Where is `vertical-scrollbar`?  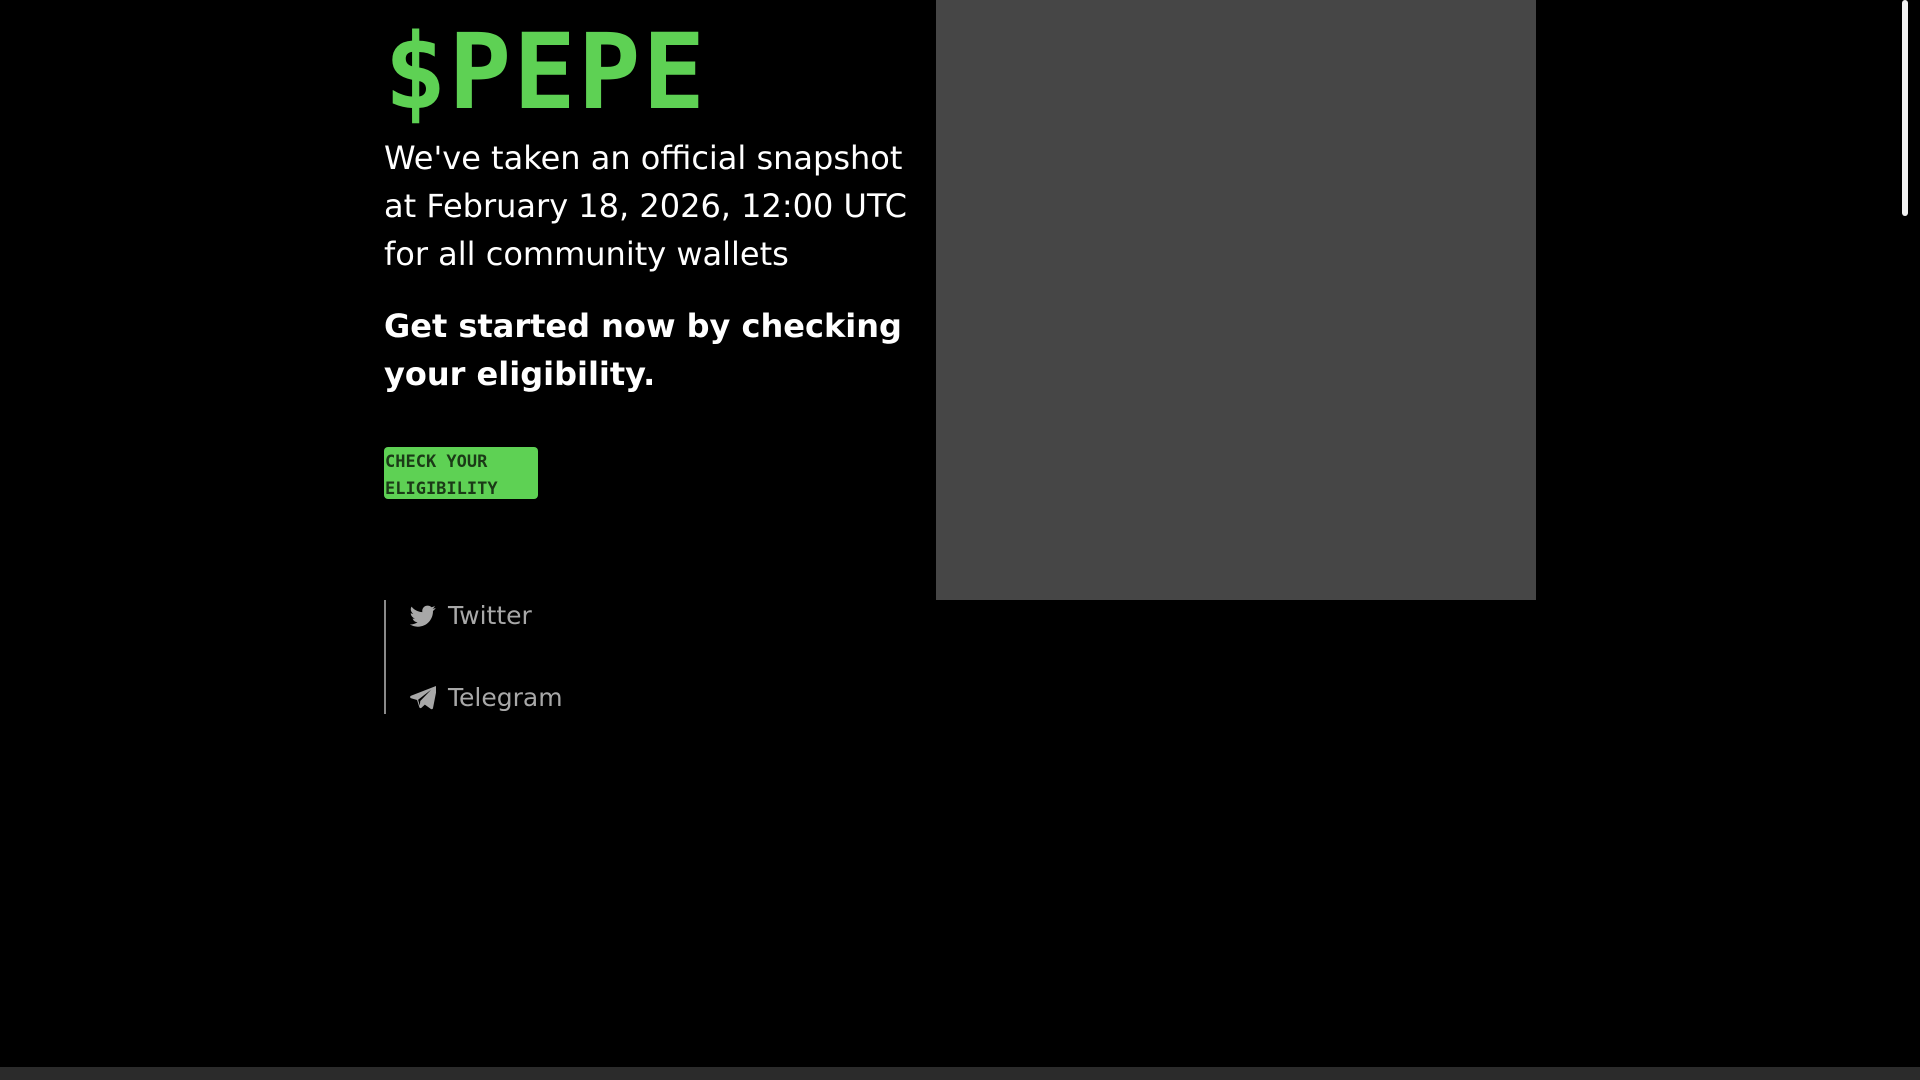 vertical-scrollbar is located at coordinates (1905, 533).